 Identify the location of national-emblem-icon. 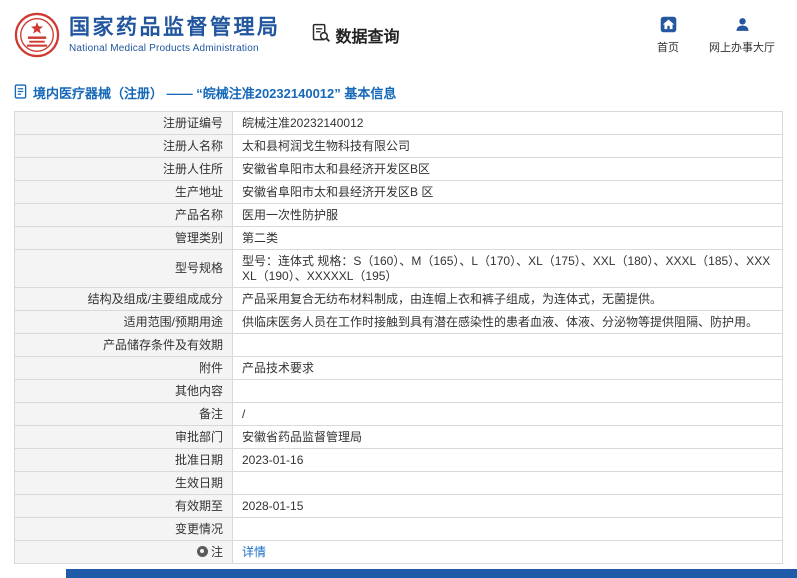
(37, 35).